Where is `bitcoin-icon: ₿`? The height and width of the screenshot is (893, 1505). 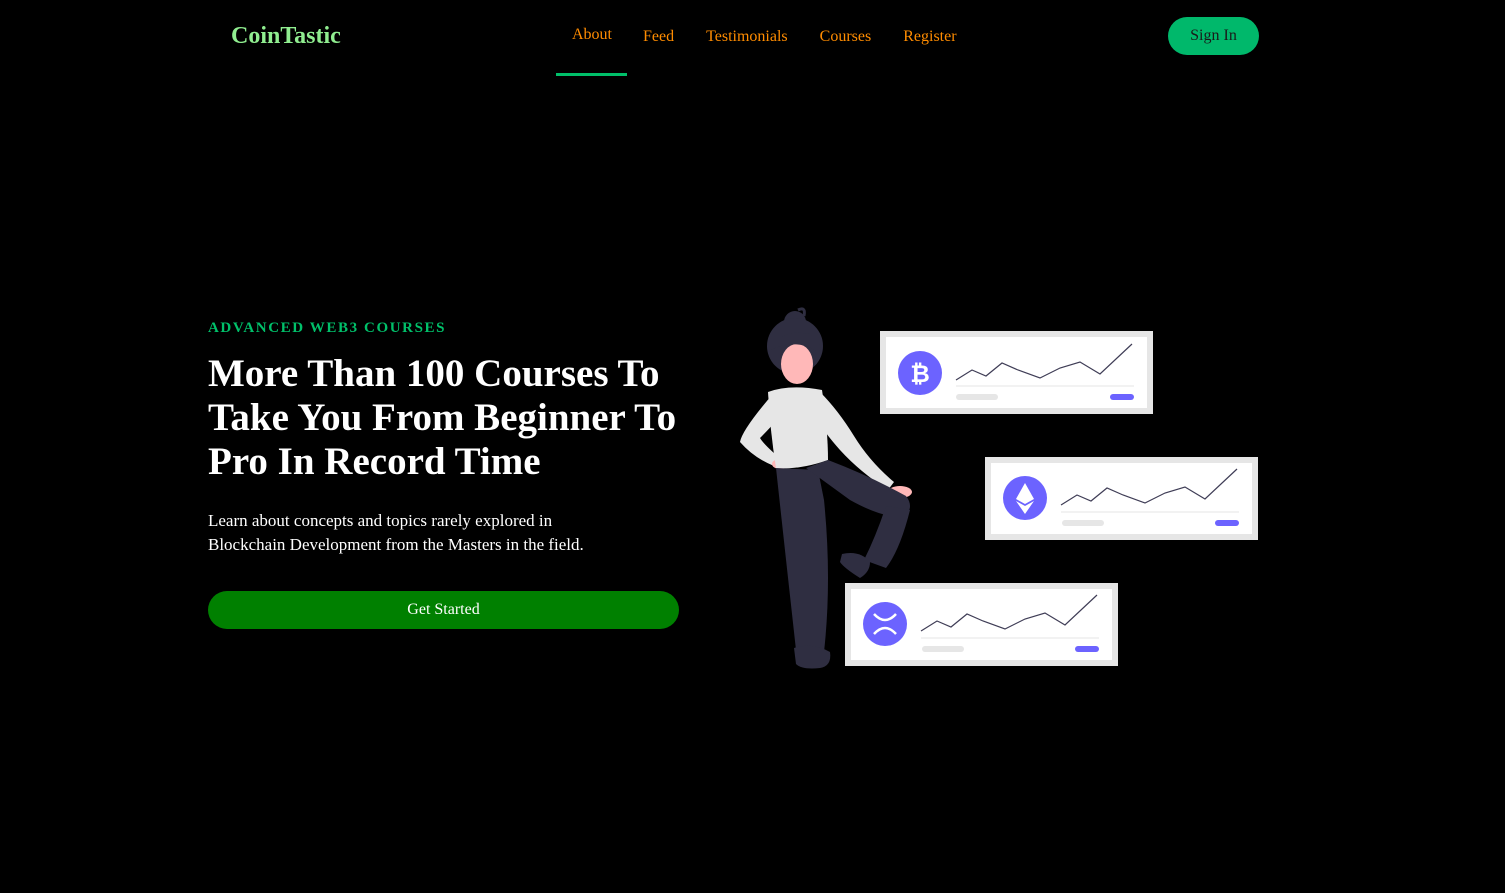 bitcoin-icon: ₿ is located at coordinates (920, 373).